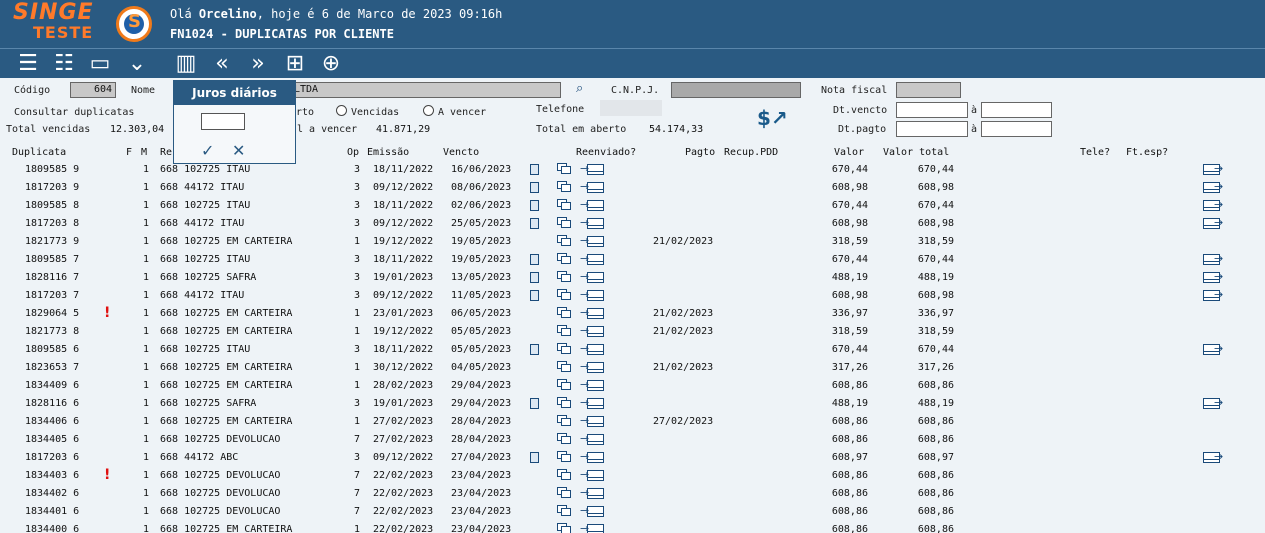  What do you see at coordinates (928, 90) in the screenshot?
I see `nota-fiscal-field` at bounding box center [928, 90].